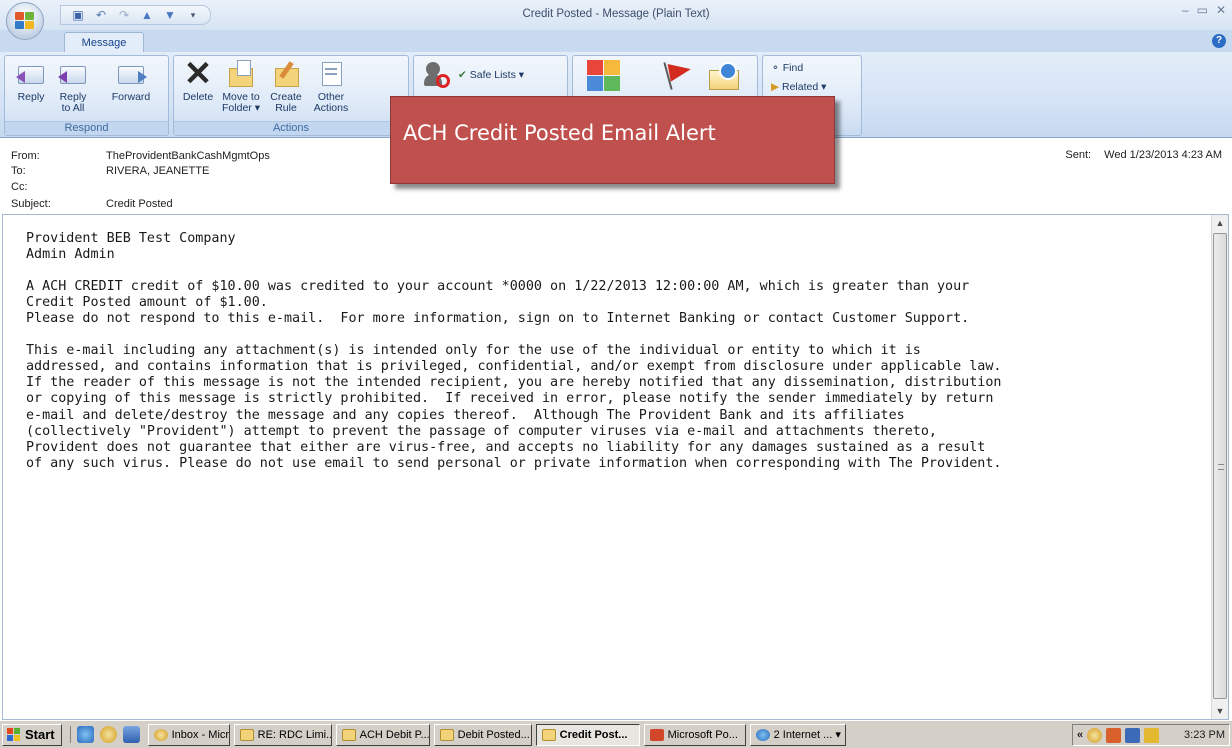  I want to click on office-button, so click(25, 21).